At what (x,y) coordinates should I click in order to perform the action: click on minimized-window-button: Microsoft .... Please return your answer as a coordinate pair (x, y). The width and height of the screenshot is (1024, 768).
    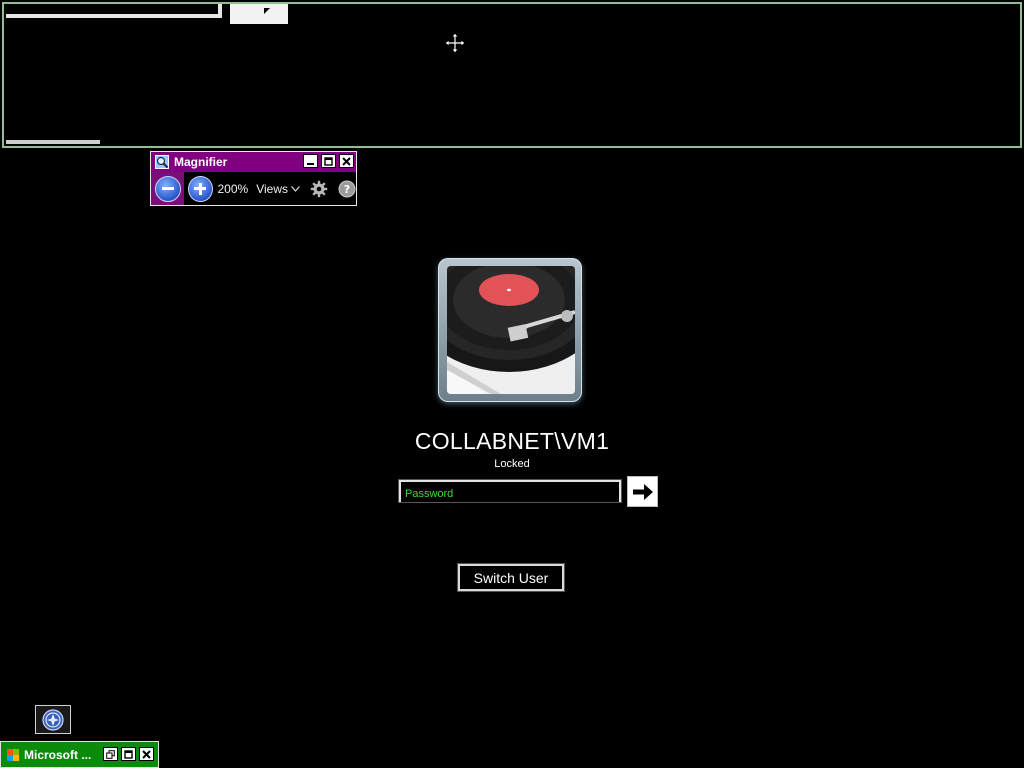
    Looking at the image, I should click on (79, 754).